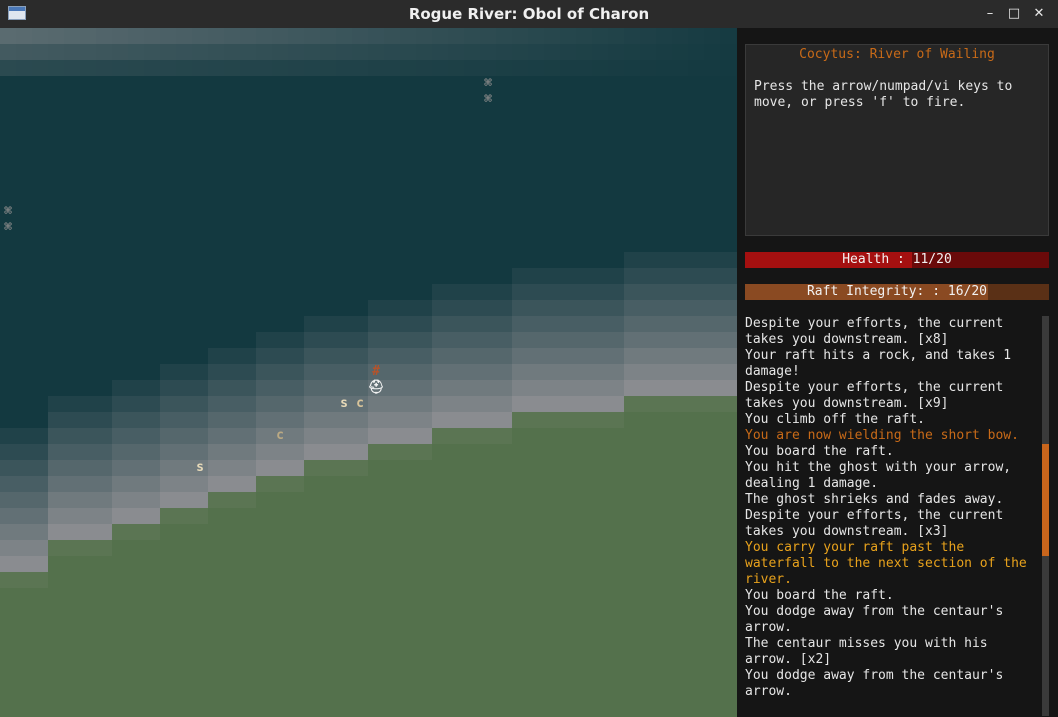 The width and height of the screenshot is (1058, 717). I want to click on raft-integrity-label: Raft Integrity: : 16/20, so click(896, 291).